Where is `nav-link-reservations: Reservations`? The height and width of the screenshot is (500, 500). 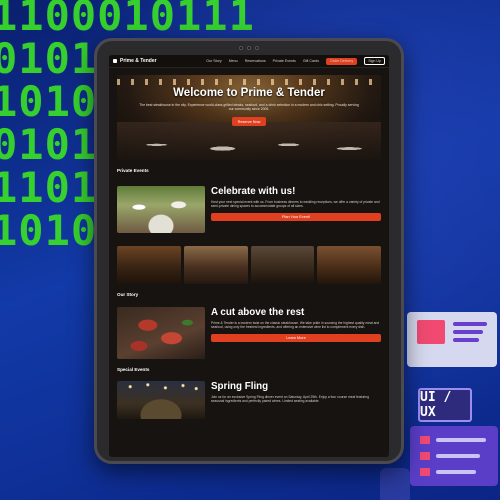 nav-link-reservations: Reservations is located at coordinates (255, 61).